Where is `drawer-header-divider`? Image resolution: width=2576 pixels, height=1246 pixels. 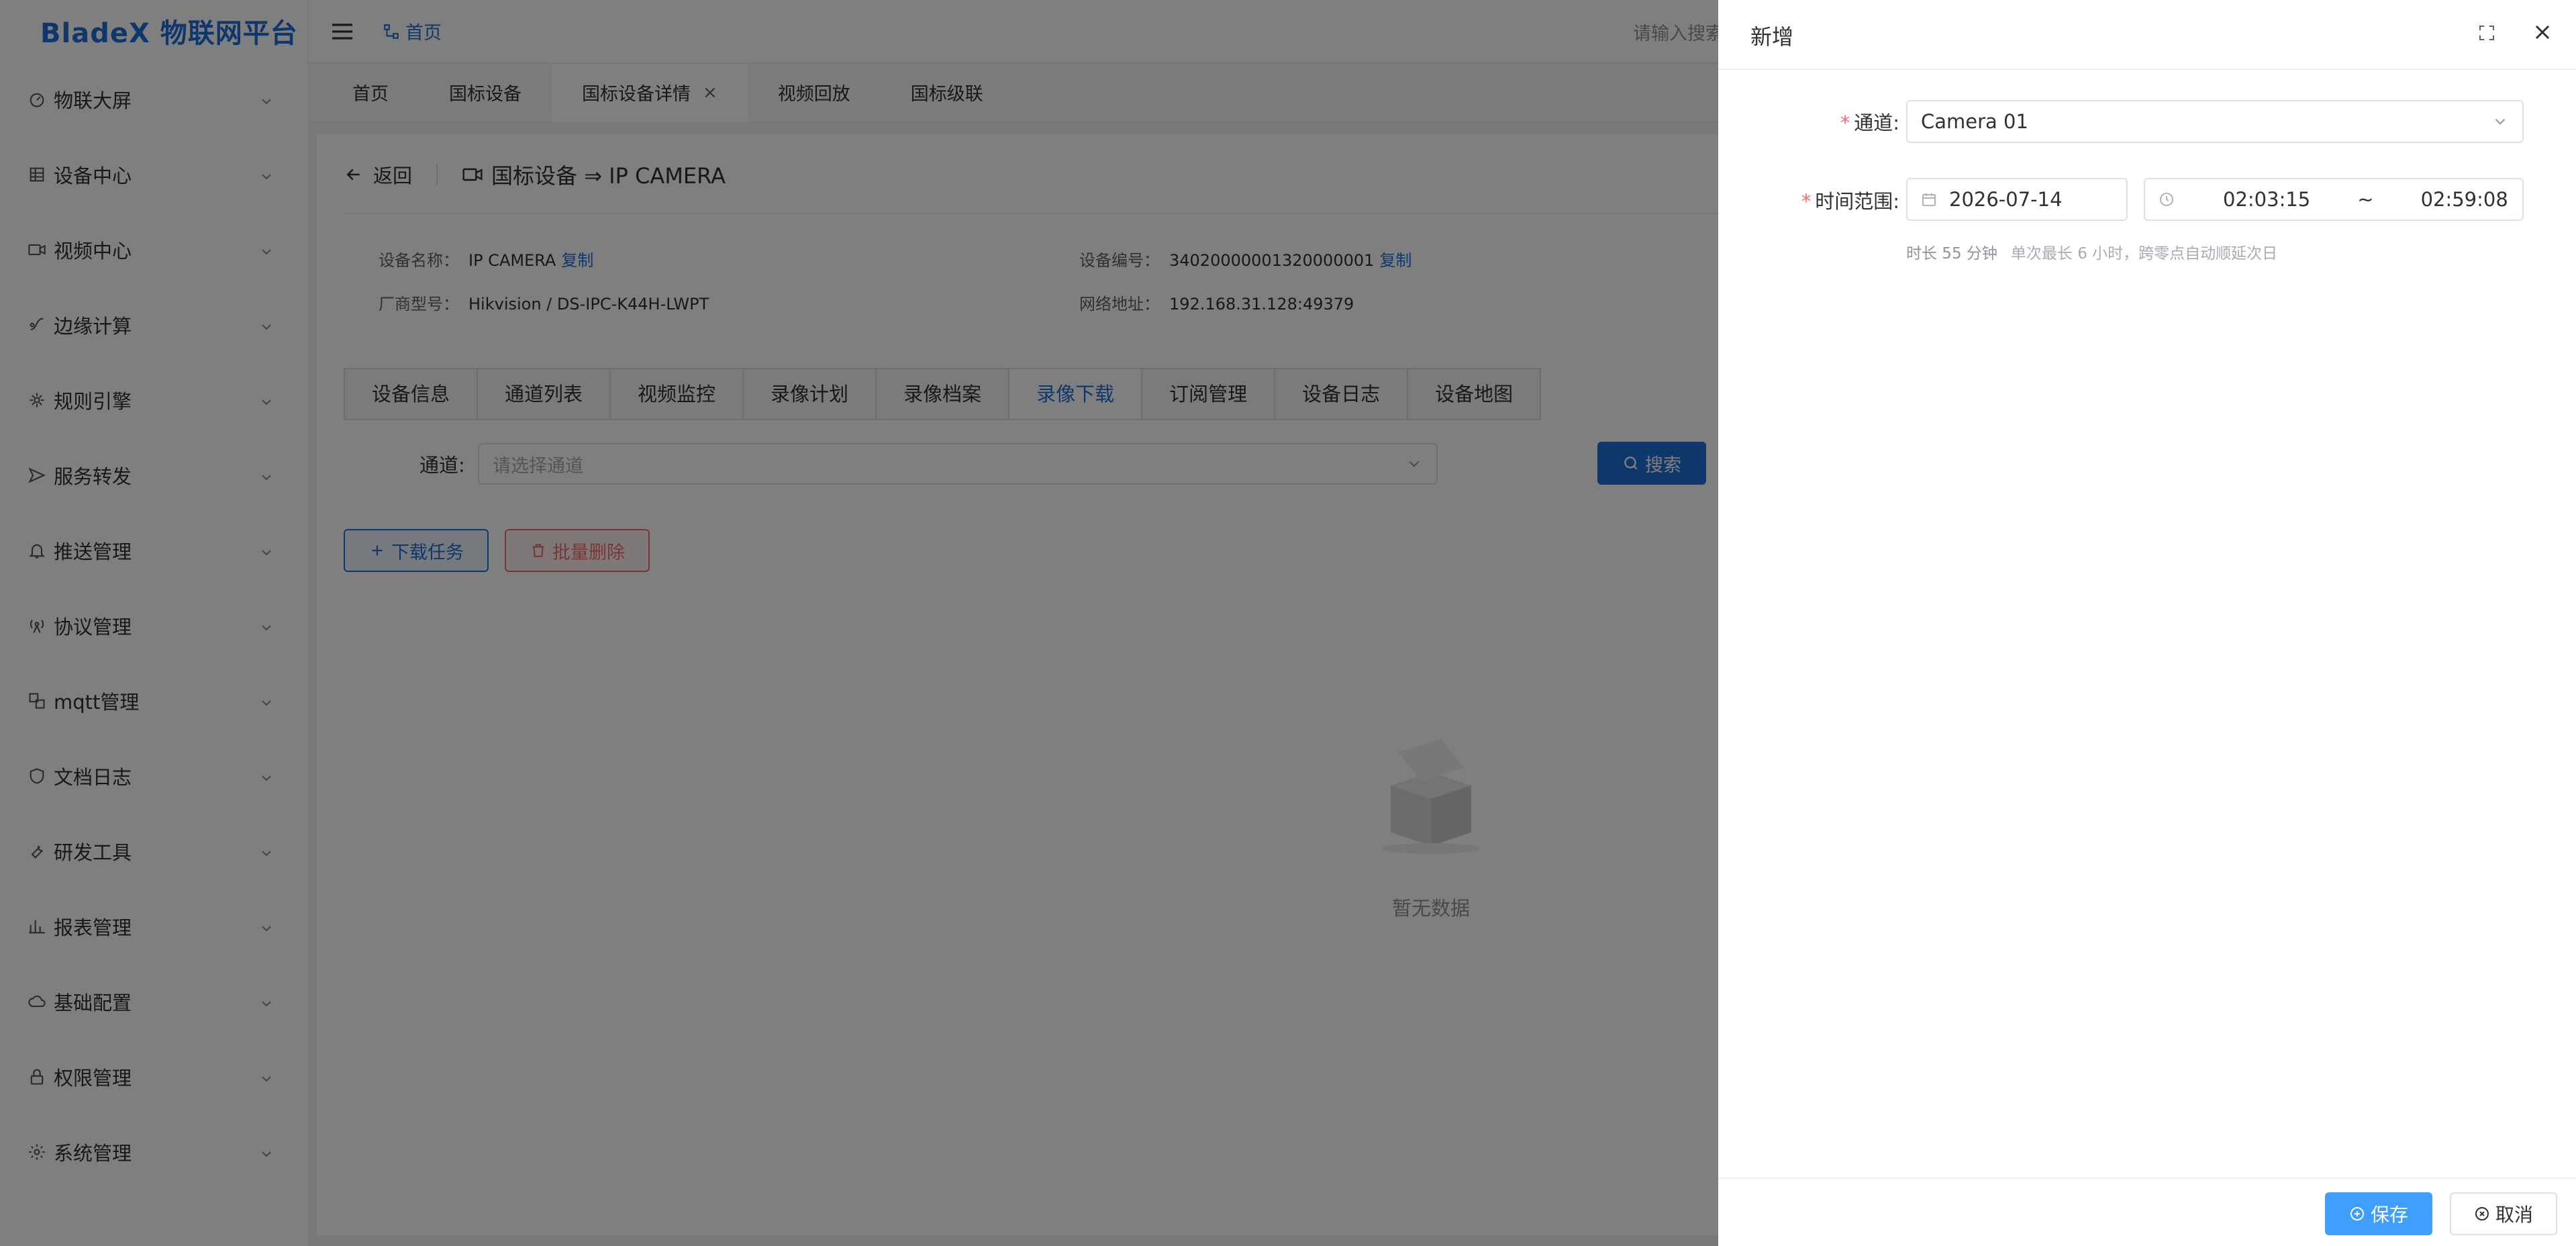
drawer-header-divider is located at coordinates (2147, 69).